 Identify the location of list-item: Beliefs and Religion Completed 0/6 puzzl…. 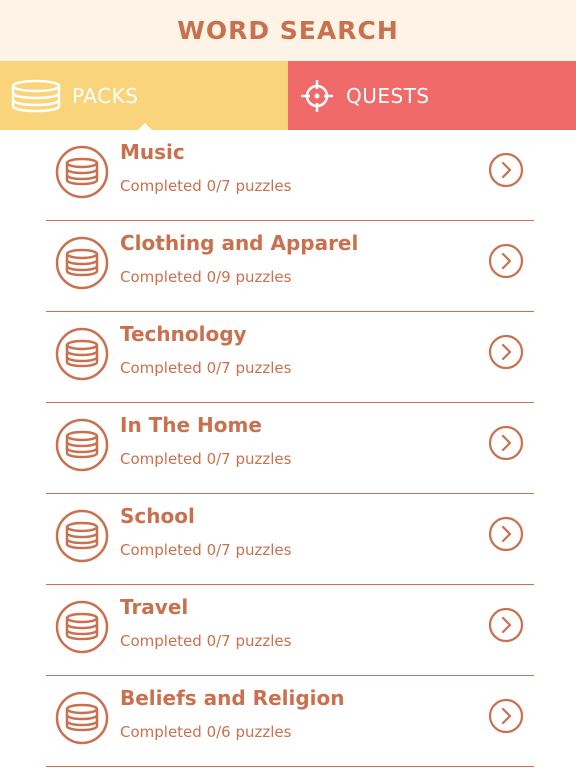
(290, 721).